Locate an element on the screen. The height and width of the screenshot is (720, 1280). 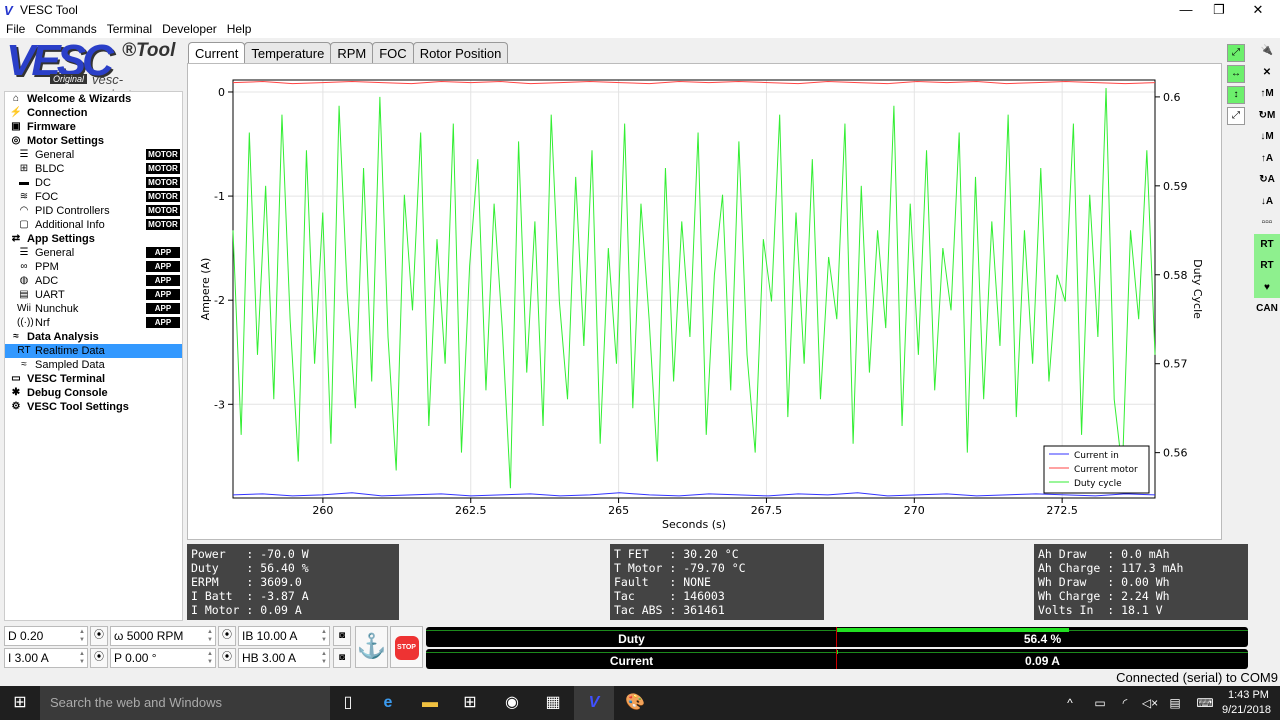
x-axis-label: Seconds (s) is located at coordinates (694, 524).